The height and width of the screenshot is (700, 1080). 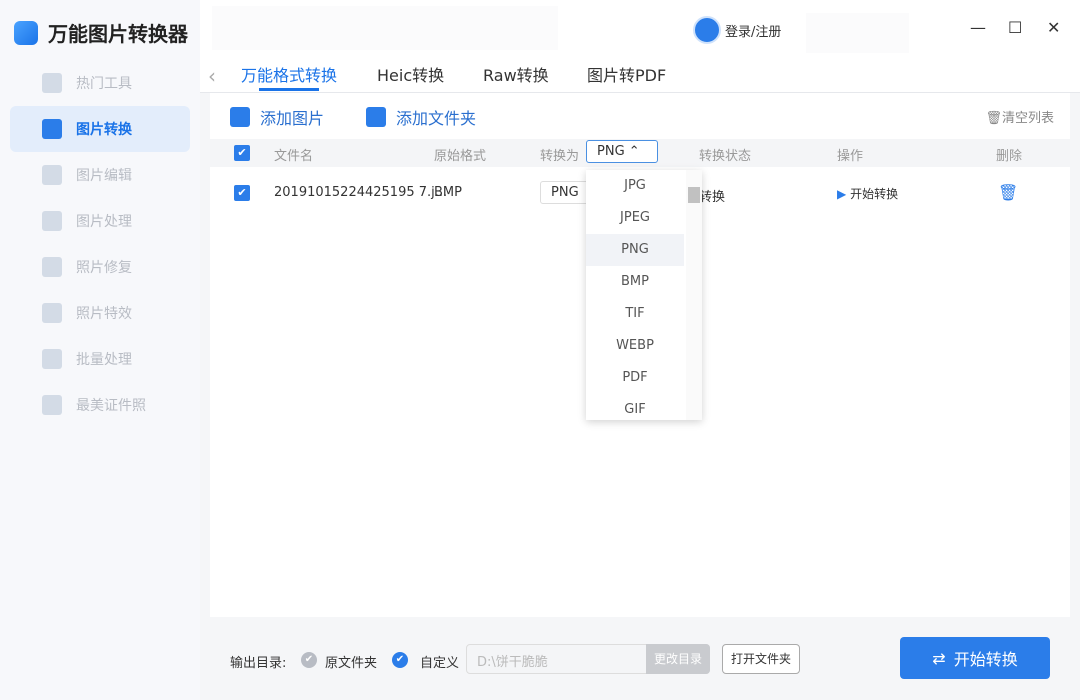 I want to click on format-option-pdf: PDF, so click(x=635, y=378).